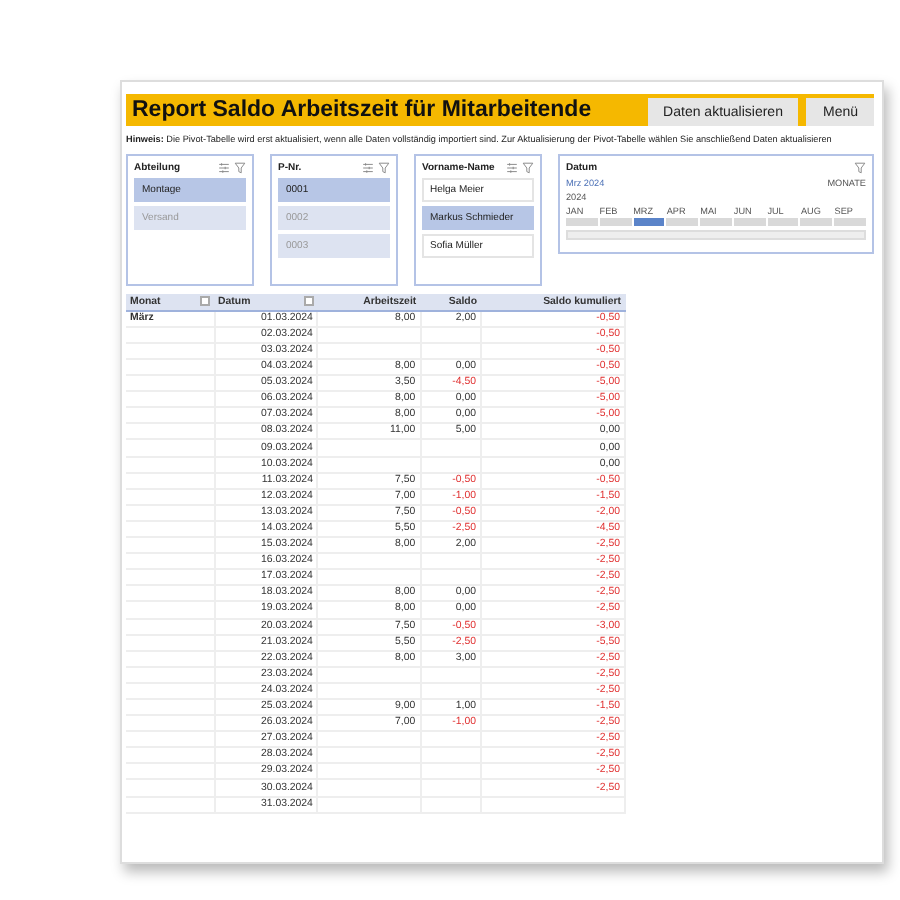 The height and width of the screenshot is (900, 900). I want to click on report-title: Report Saldo Arbeitszeit für Mitarbeitende, so click(362, 111).